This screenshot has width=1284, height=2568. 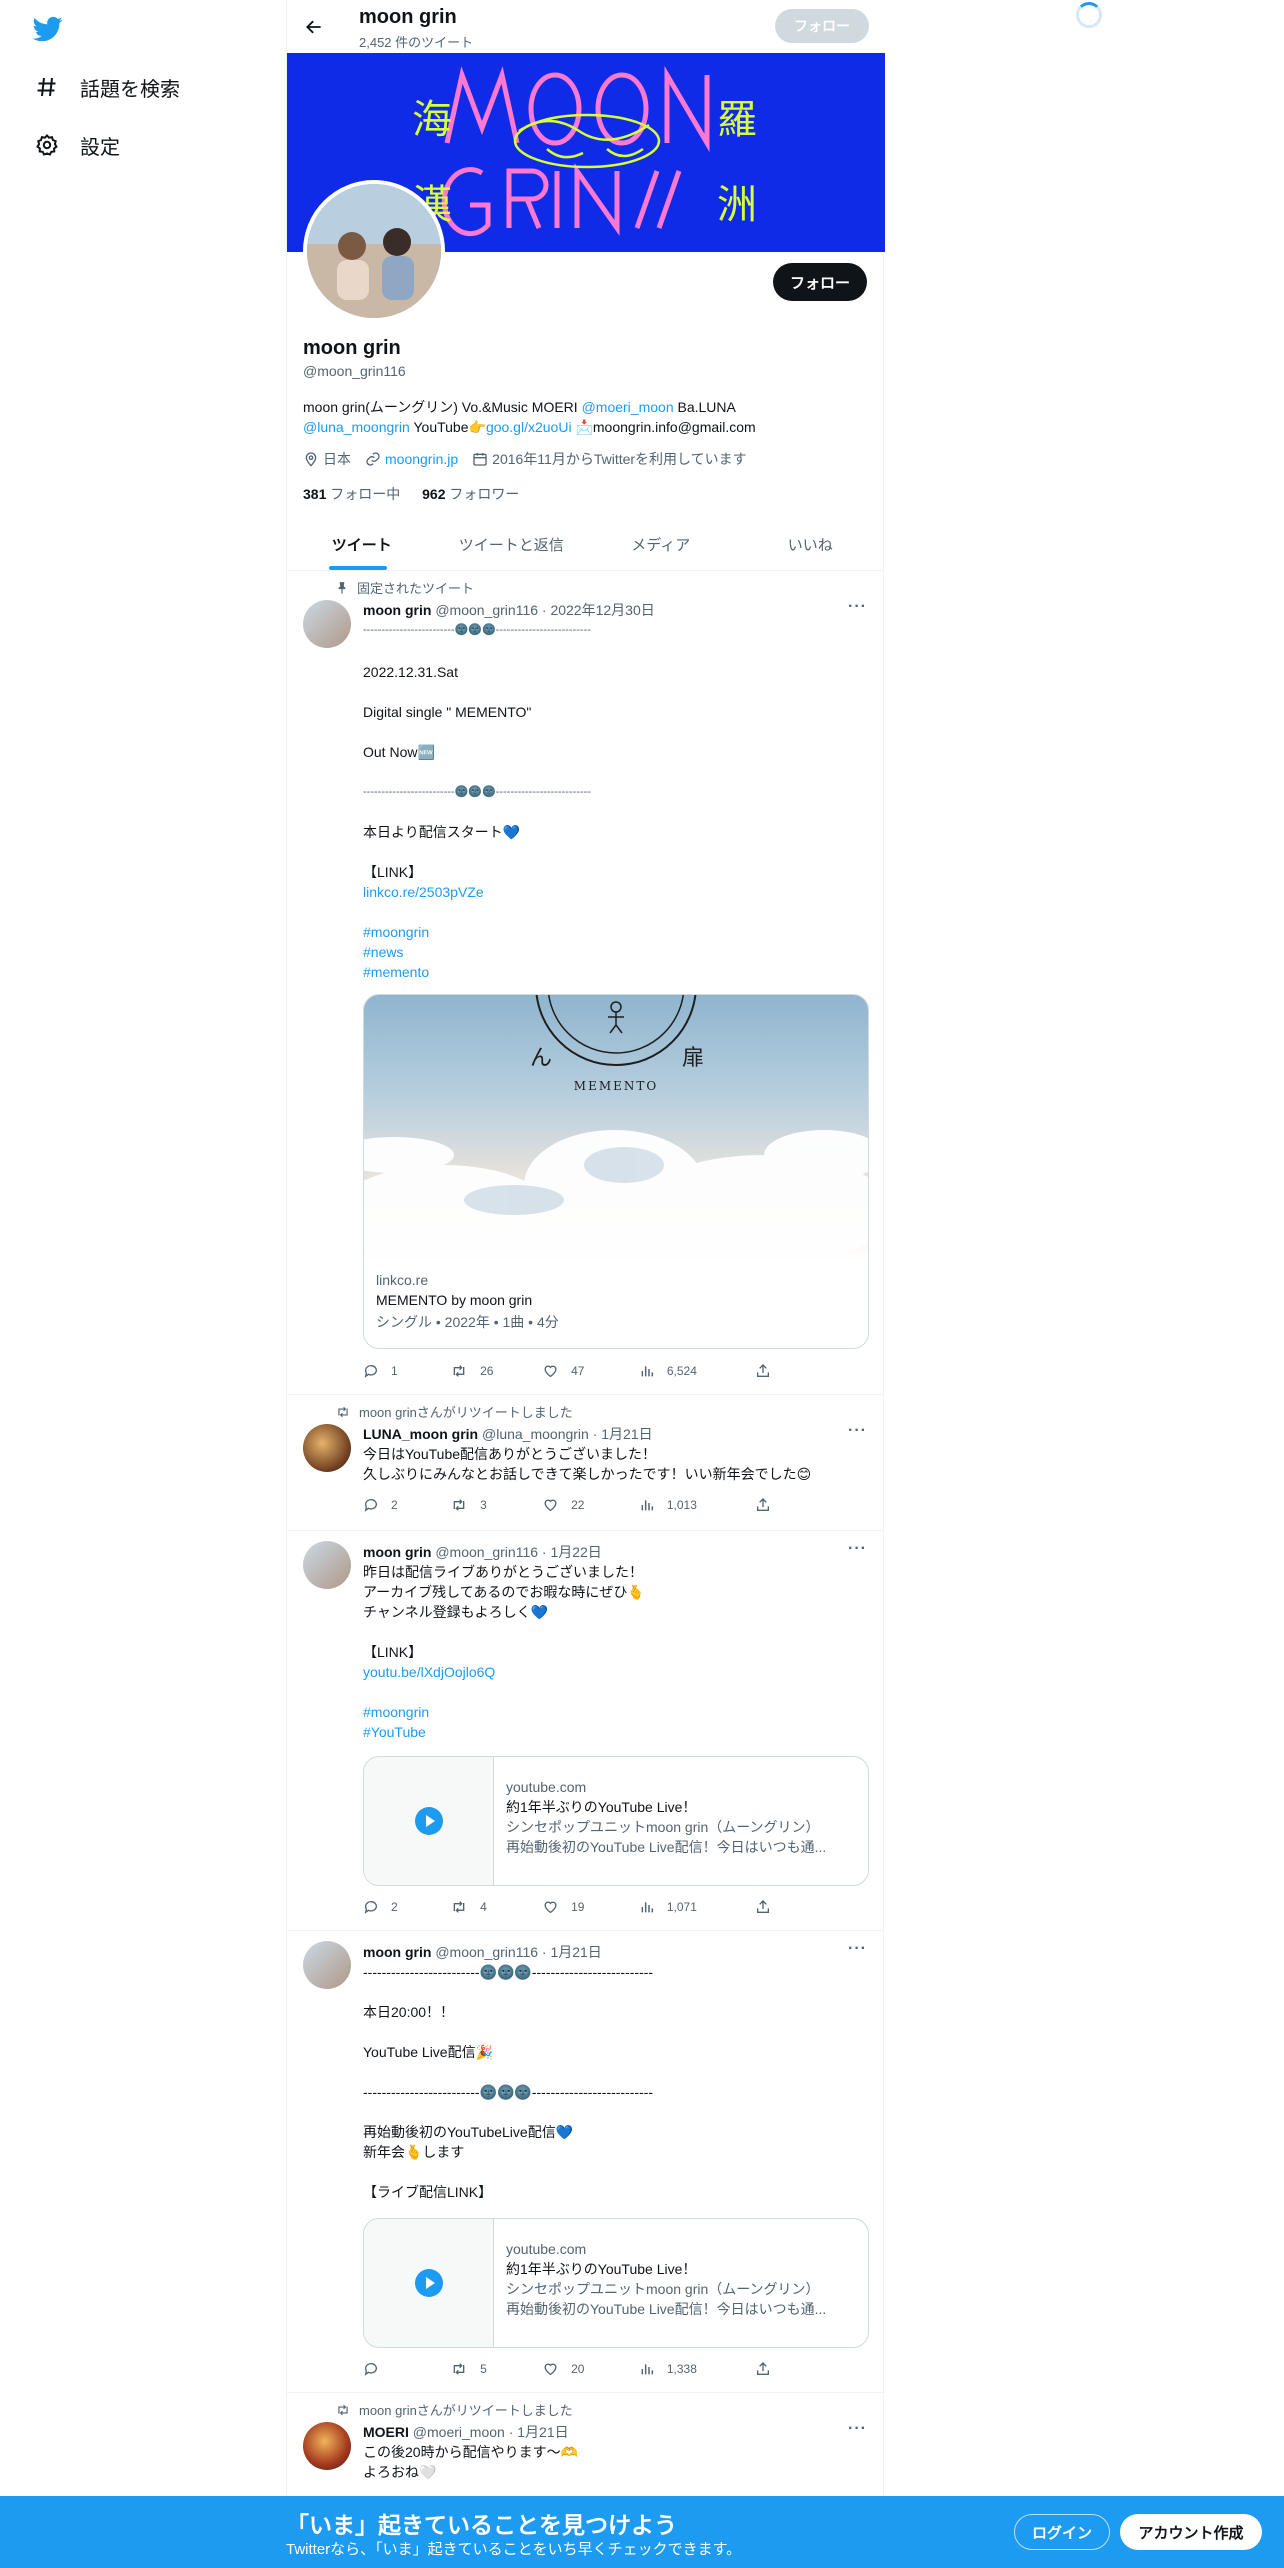 What do you see at coordinates (590, 1371) in the screenshot?
I see `like-button: 47` at bounding box center [590, 1371].